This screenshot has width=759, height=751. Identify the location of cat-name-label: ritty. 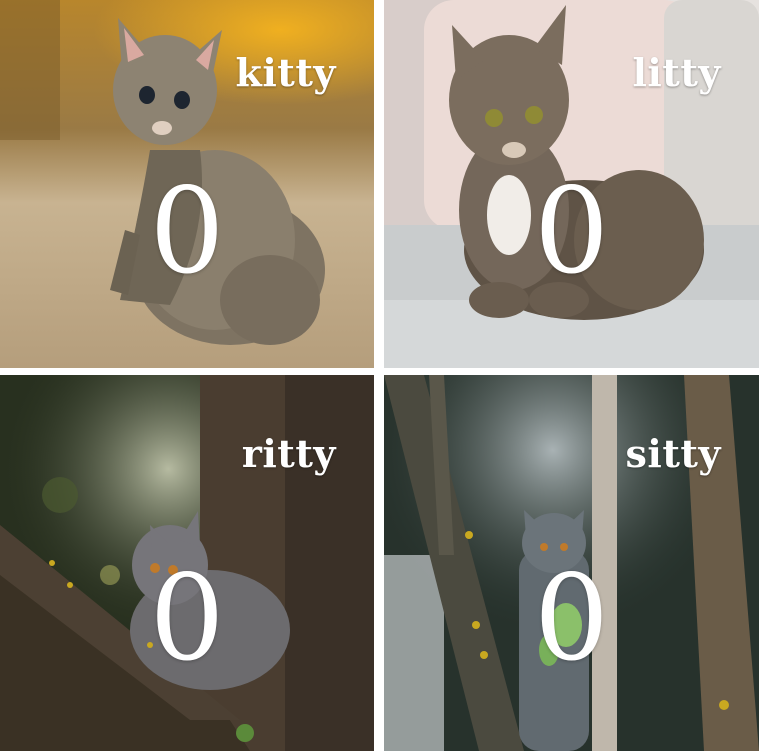
(288, 453).